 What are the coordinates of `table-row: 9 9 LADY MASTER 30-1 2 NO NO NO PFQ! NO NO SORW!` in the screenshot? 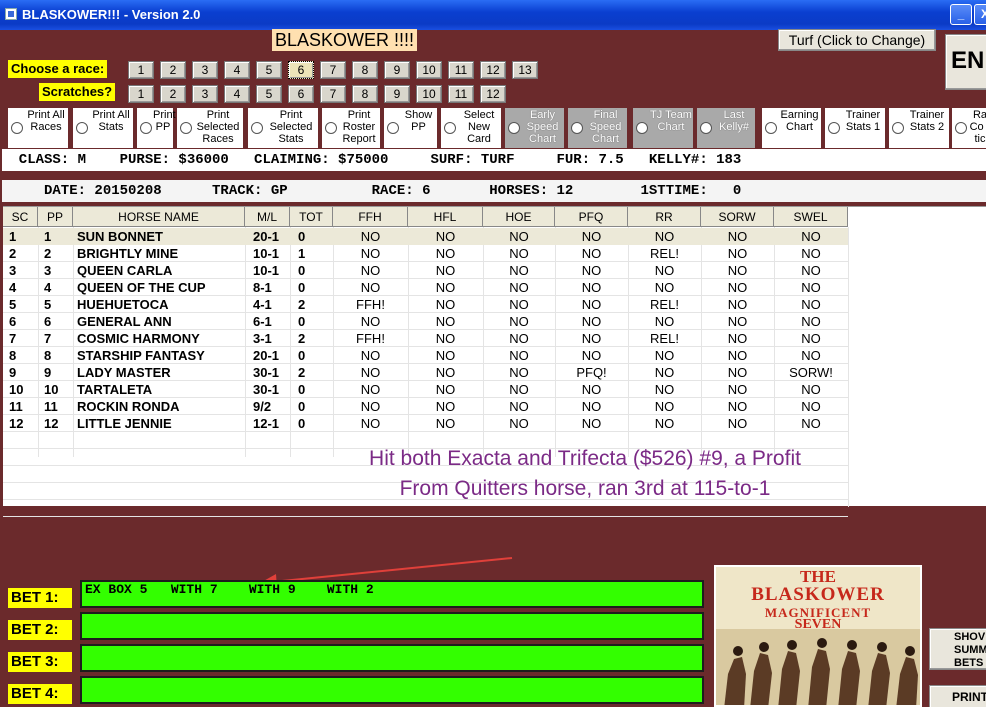 It's located at (425, 372).